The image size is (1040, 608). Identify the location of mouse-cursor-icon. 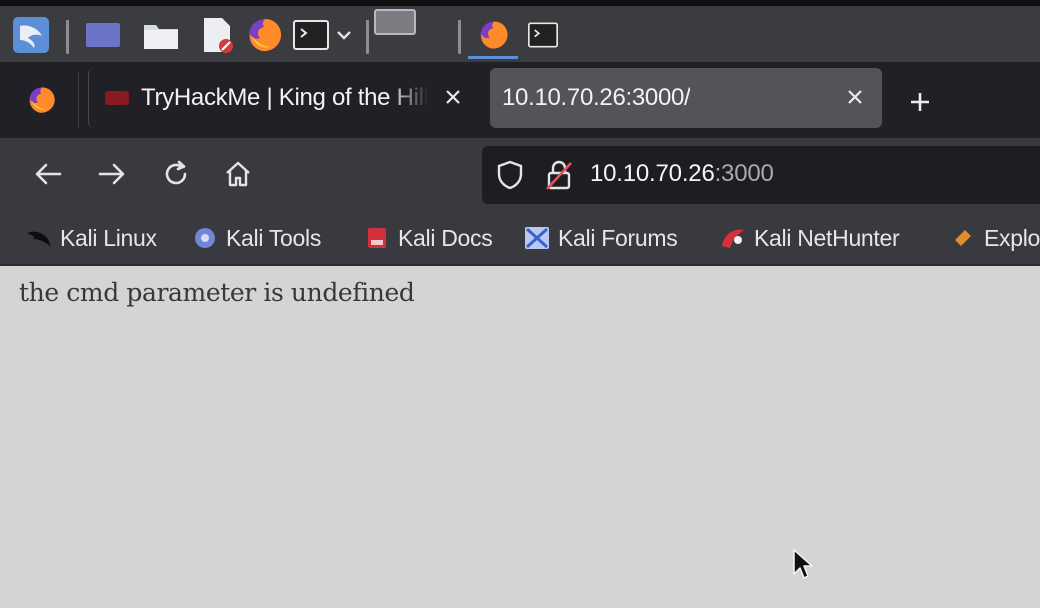
(803, 564).